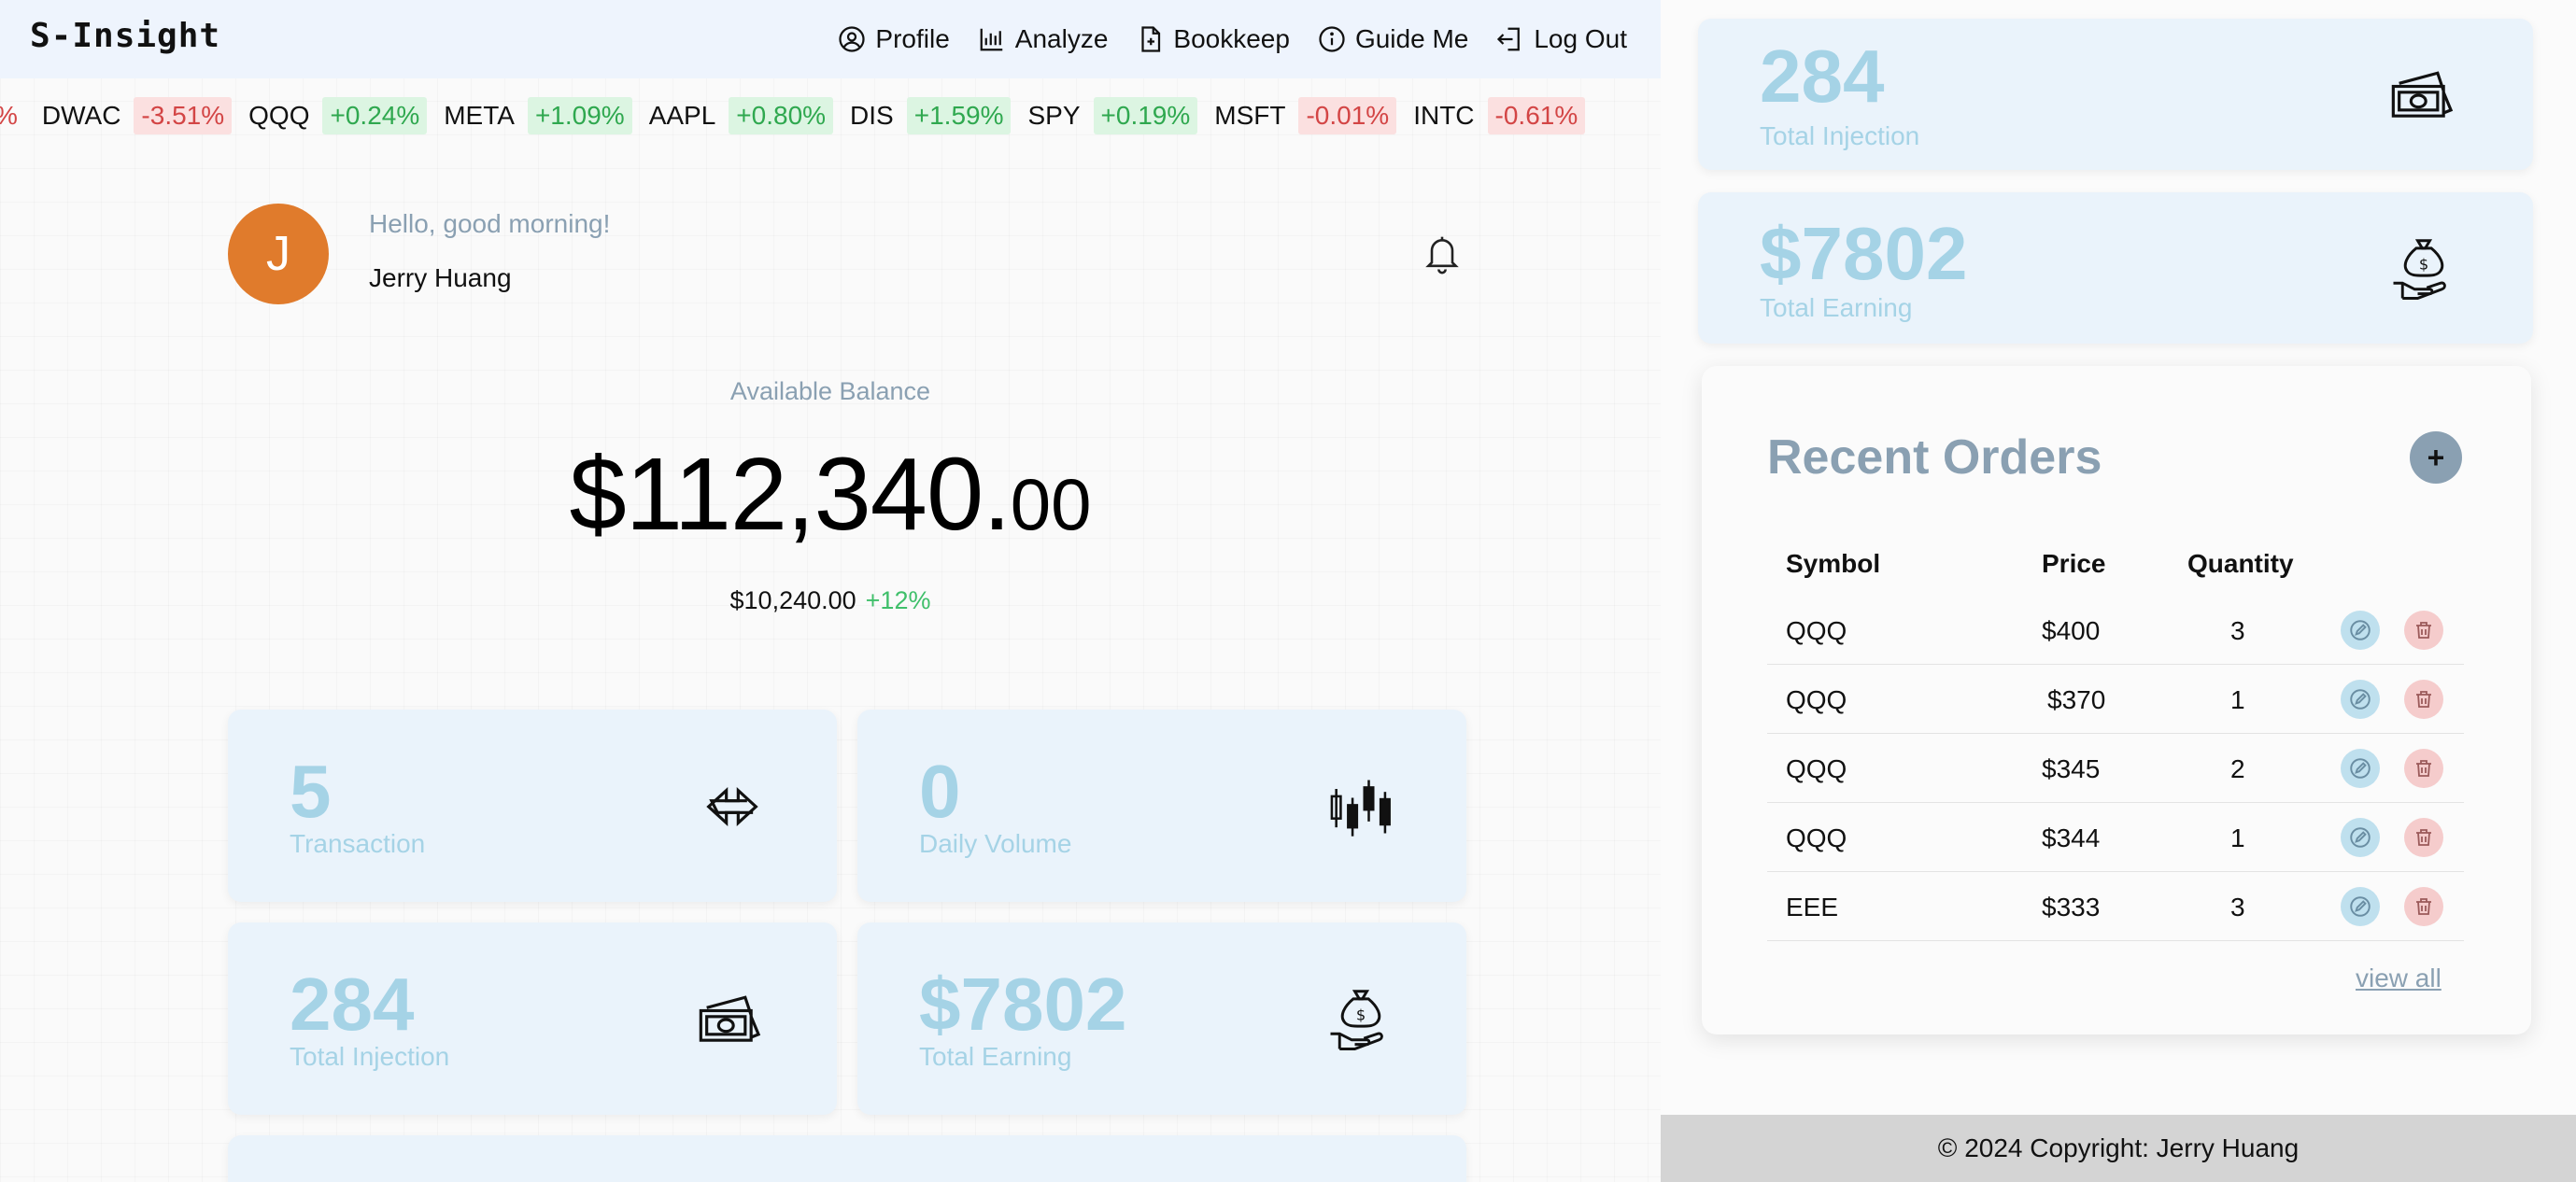 This screenshot has width=2576, height=1182. I want to click on ticker-item: INTC -0.61%, so click(1499, 115).